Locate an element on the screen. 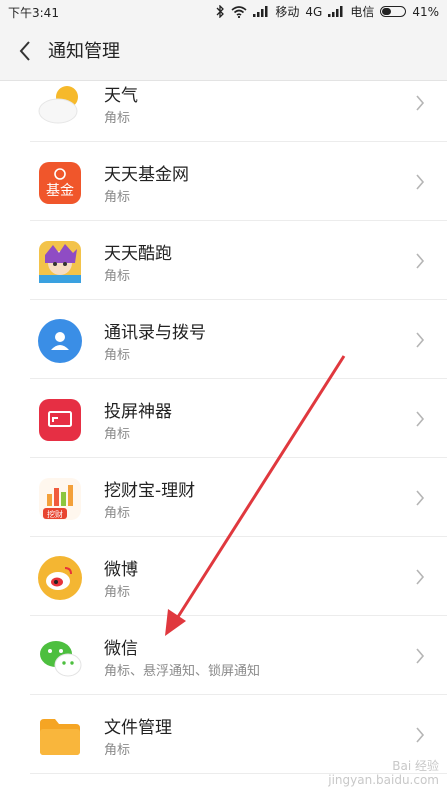 Image resolution: width=447 pixels, height=795 pixels. fund-icon-text: 基金 is located at coordinates (60, 190).